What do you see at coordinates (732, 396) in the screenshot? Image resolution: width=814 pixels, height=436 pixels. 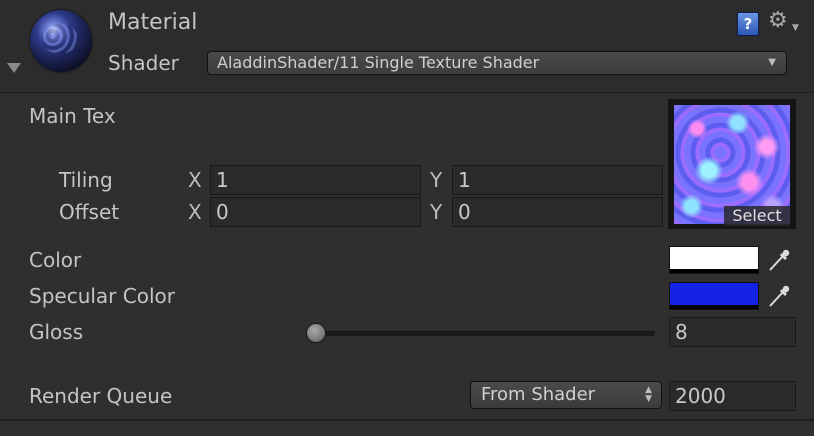 I see `render-queue-value-field: 2000` at bounding box center [732, 396].